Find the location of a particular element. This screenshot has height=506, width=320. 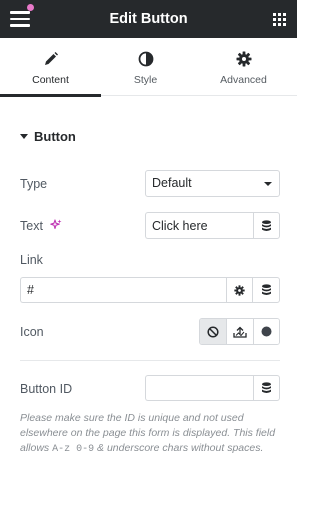

circle-icon is located at coordinates (266, 331).